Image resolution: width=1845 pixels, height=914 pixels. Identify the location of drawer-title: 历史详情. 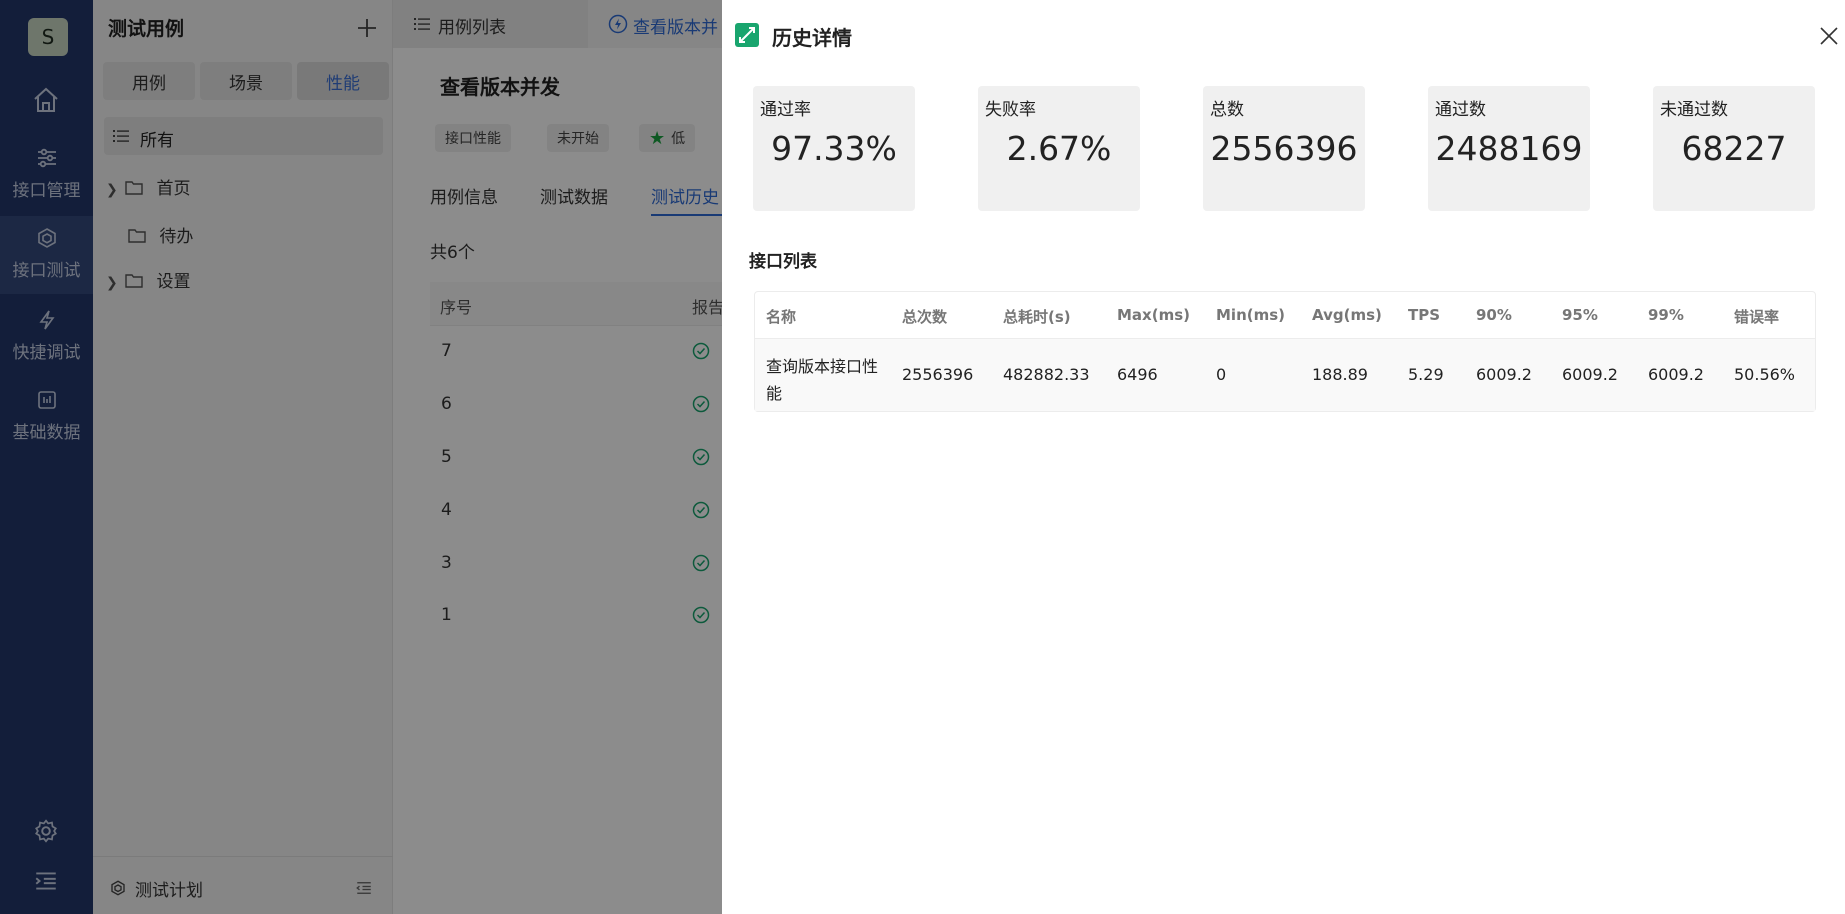
(812, 38).